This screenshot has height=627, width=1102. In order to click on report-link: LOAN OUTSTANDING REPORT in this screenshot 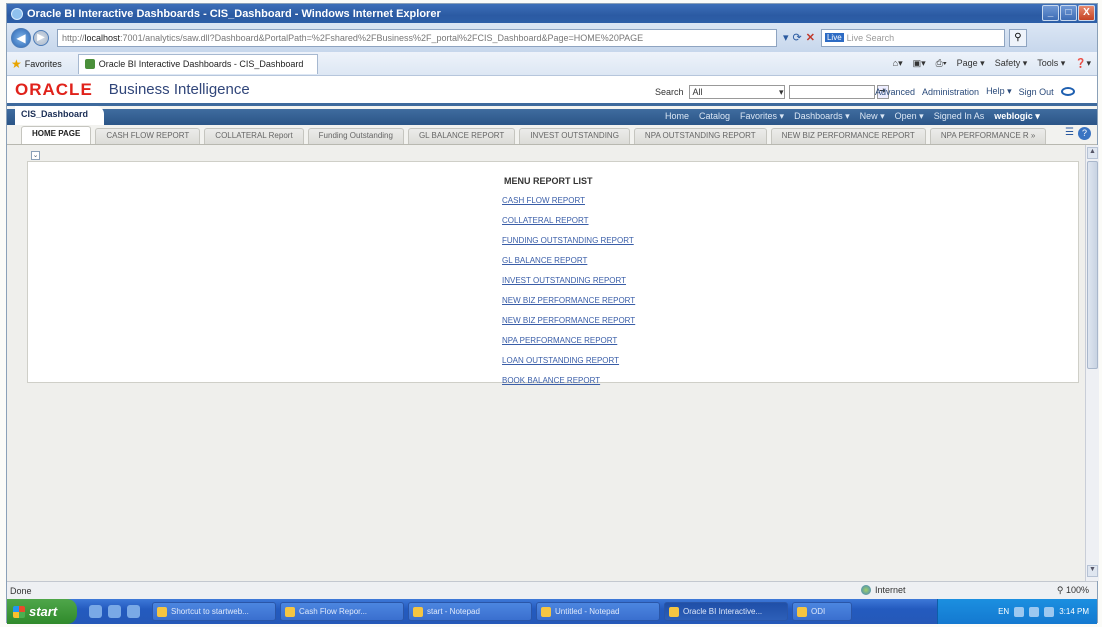, I will do `click(560, 360)`.